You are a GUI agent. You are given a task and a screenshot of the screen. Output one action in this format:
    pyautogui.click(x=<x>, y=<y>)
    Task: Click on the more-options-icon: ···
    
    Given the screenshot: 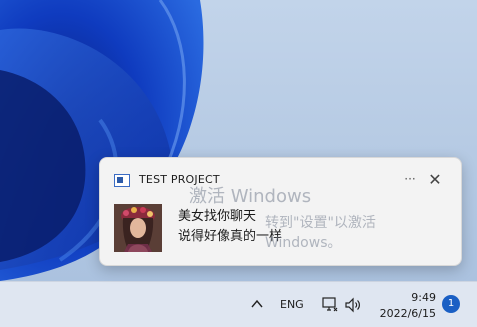 What is the action you would take?
    pyautogui.click(x=410, y=180)
    